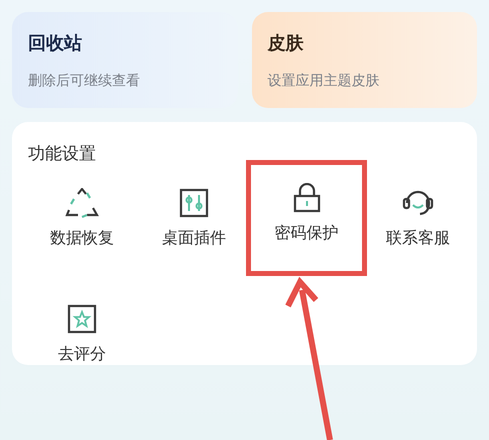 The width and height of the screenshot is (489, 440). I want to click on card-subtitle: 删除后可继续查看, so click(84, 81).